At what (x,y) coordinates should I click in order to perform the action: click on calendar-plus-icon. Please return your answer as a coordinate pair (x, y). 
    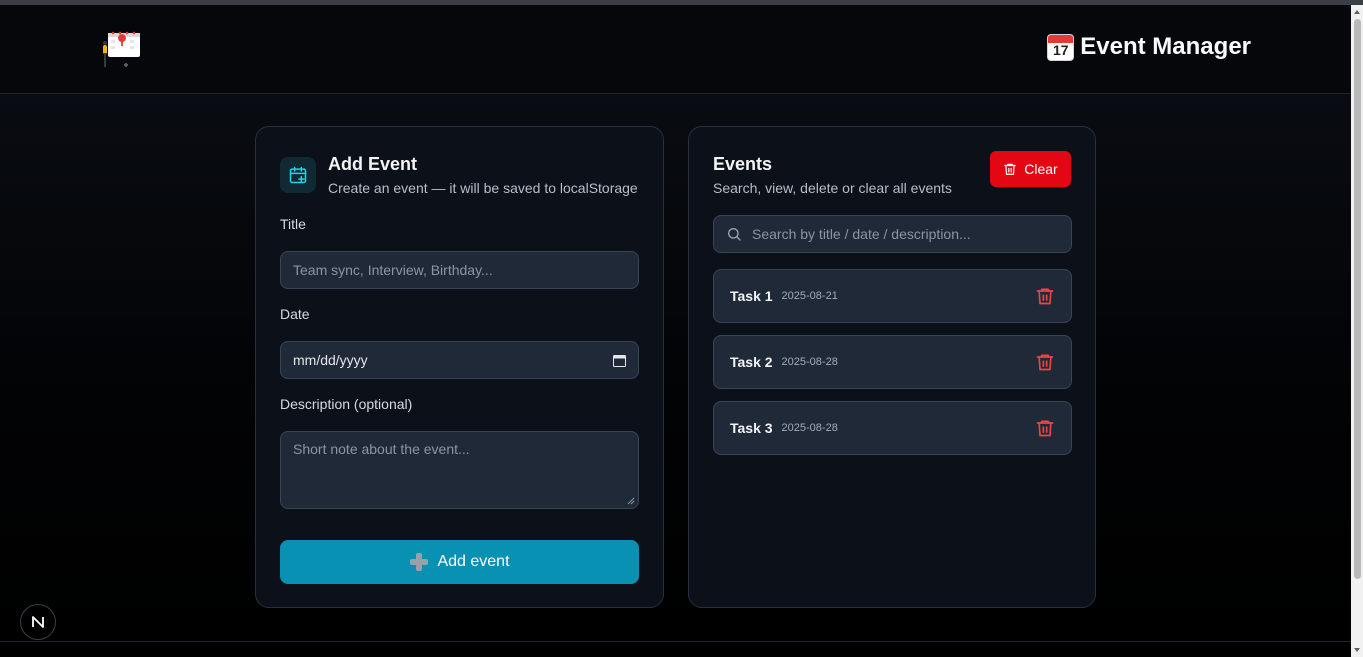
    Looking at the image, I should click on (298, 175).